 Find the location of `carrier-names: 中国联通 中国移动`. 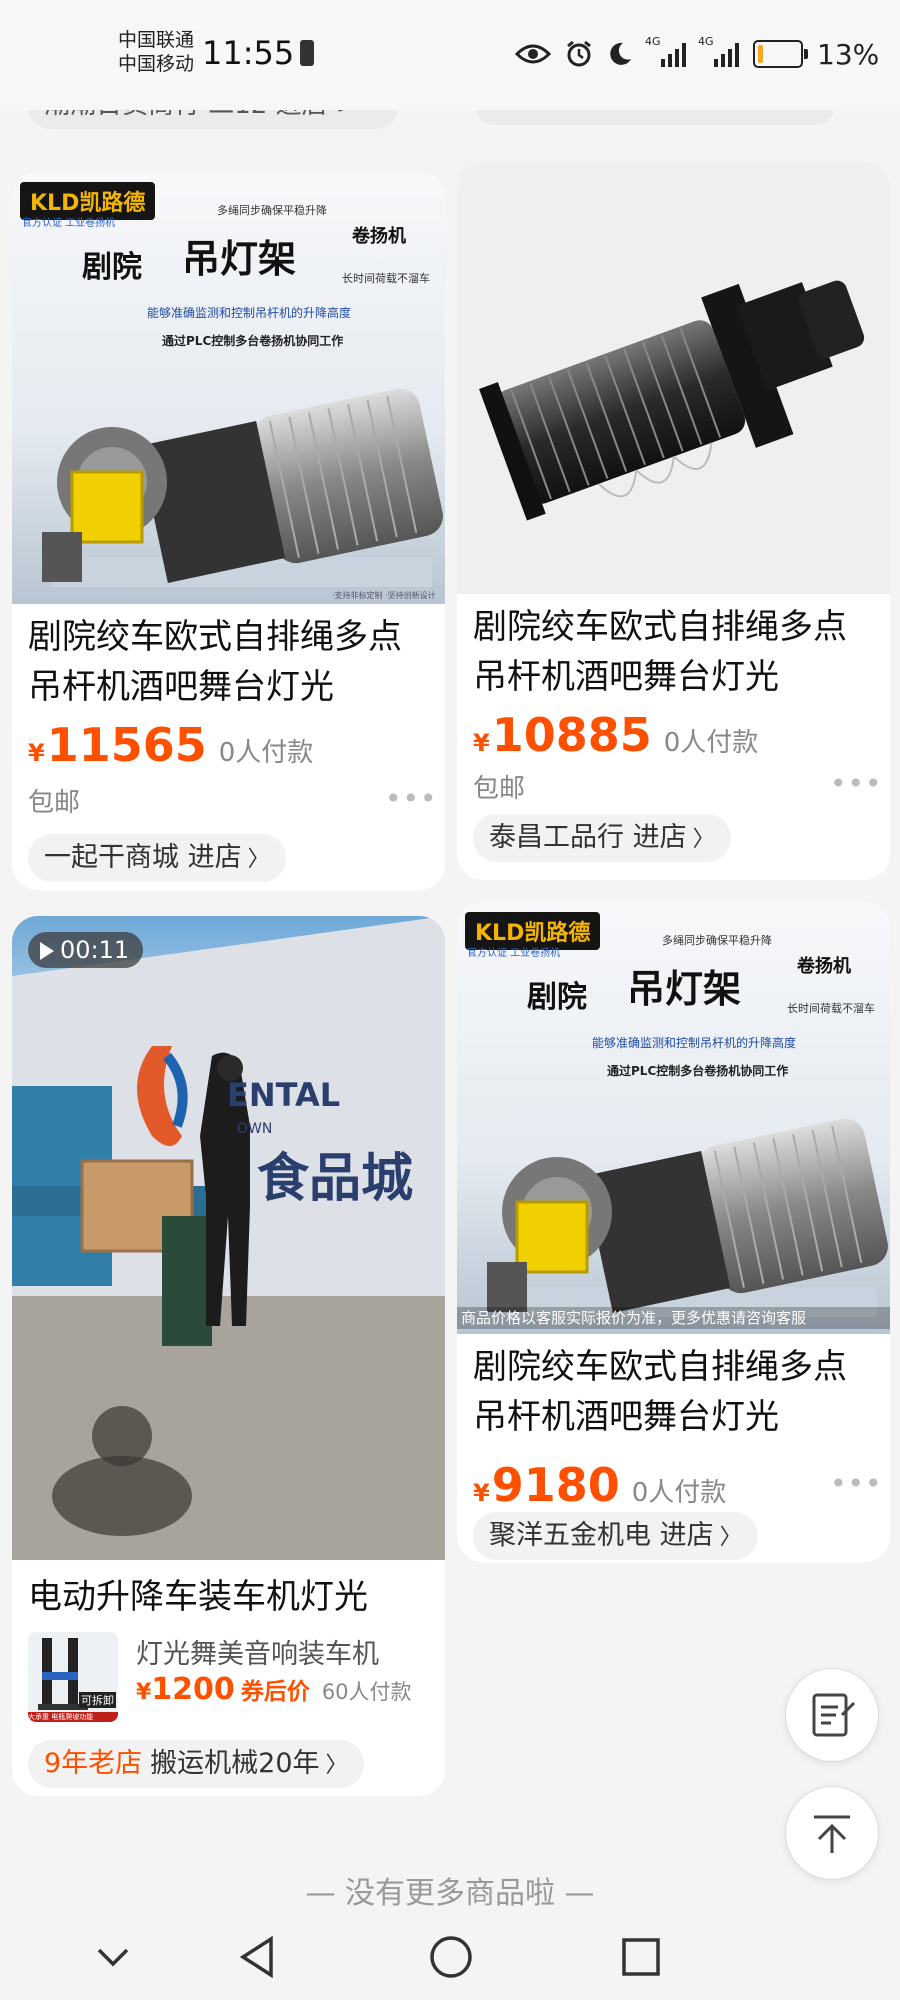

carrier-names: 中国联通 中国移动 is located at coordinates (156, 52).